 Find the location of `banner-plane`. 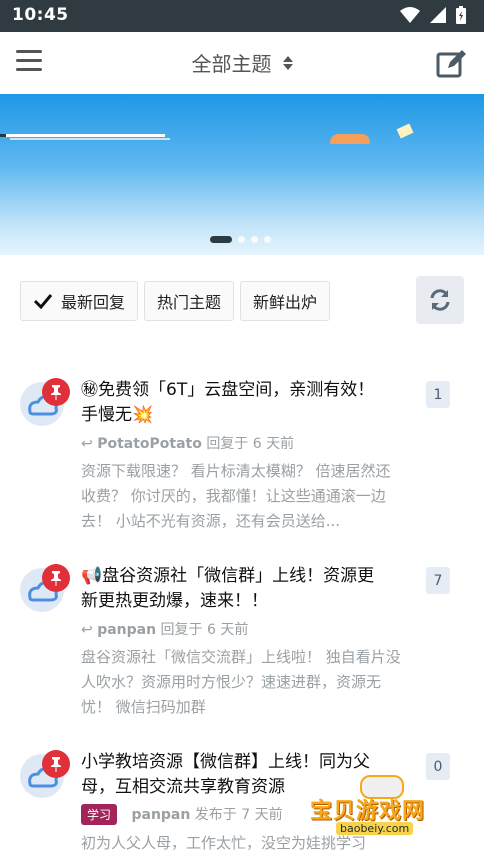

banner-plane is located at coordinates (82, 135).